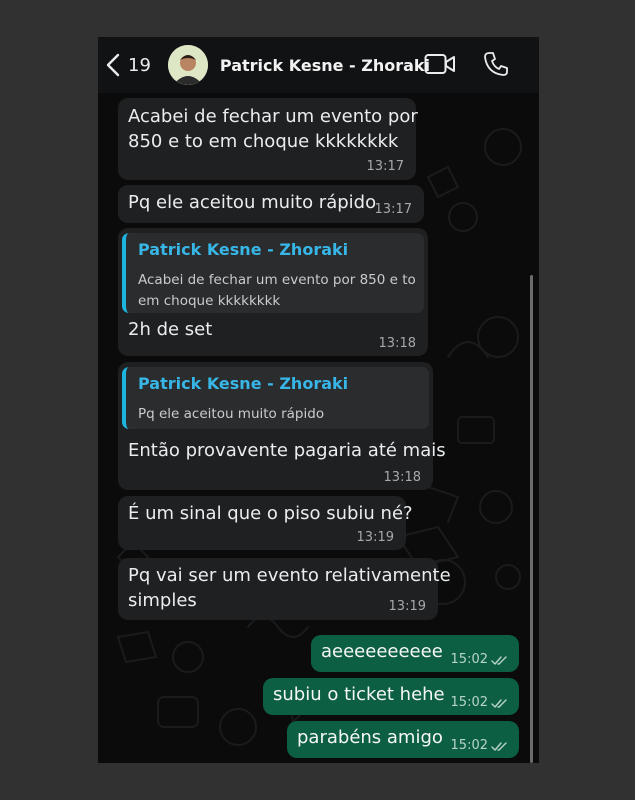 The height and width of the screenshot is (800, 635). What do you see at coordinates (359, 694) in the screenshot?
I see `message-text: subiu o ticket hehe` at bounding box center [359, 694].